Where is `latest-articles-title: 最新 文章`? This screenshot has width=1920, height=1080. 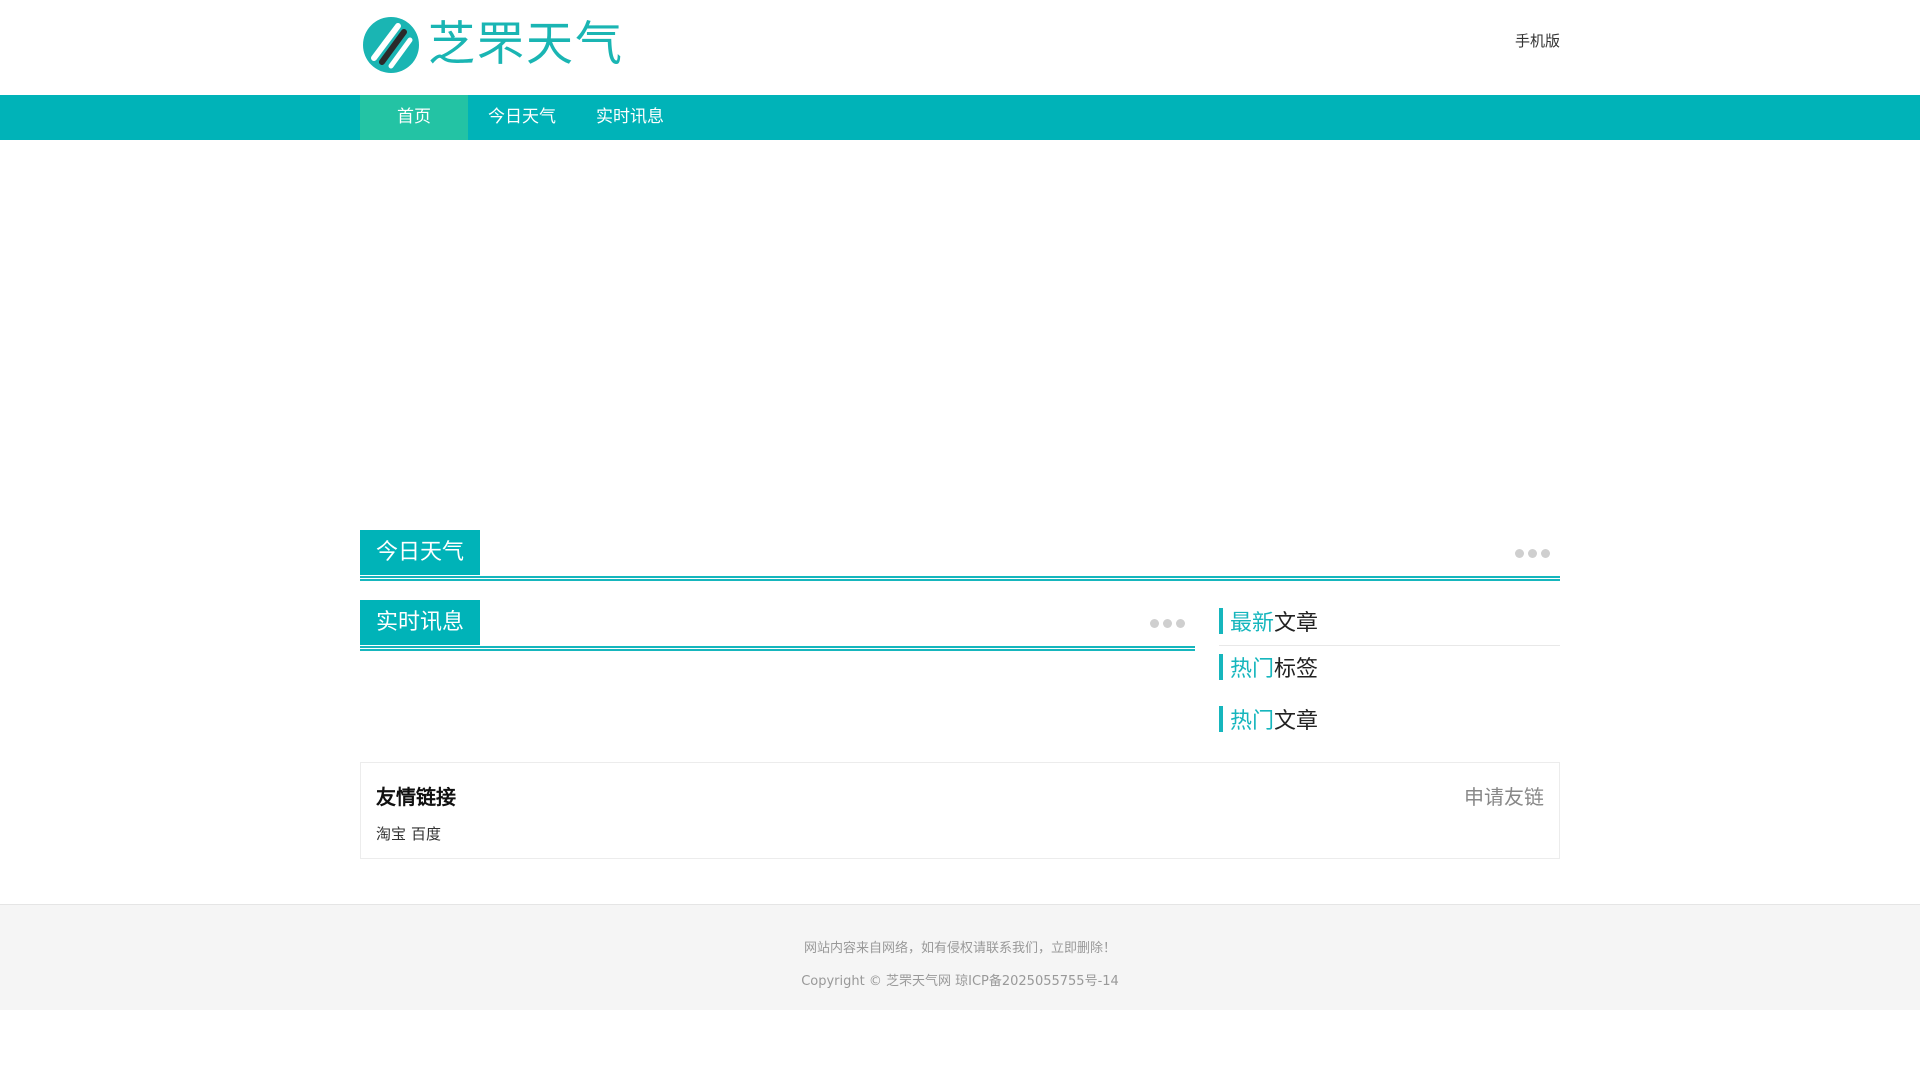 latest-articles-title: 最新 文章 is located at coordinates (1389, 622).